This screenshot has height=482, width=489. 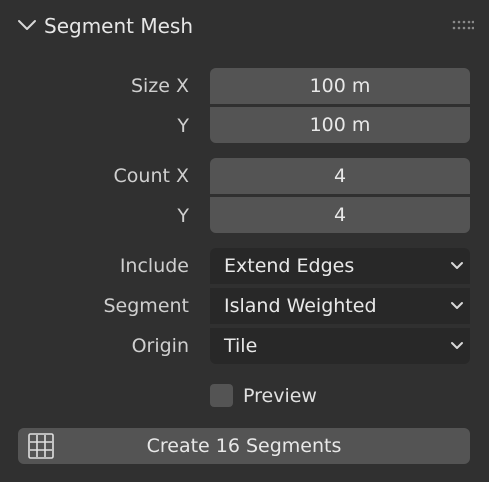 I want to click on count-y-label: Y, so click(x=183, y=216).